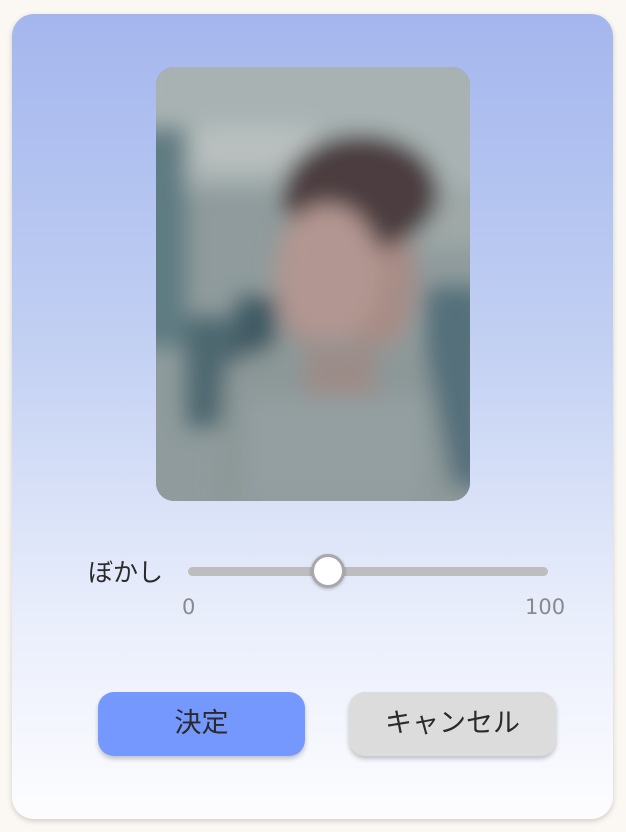 The image size is (626, 832). What do you see at coordinates (545, 607) in the screenshot?
I see `slider-max-label: 100` at bounding box center [545, 607].